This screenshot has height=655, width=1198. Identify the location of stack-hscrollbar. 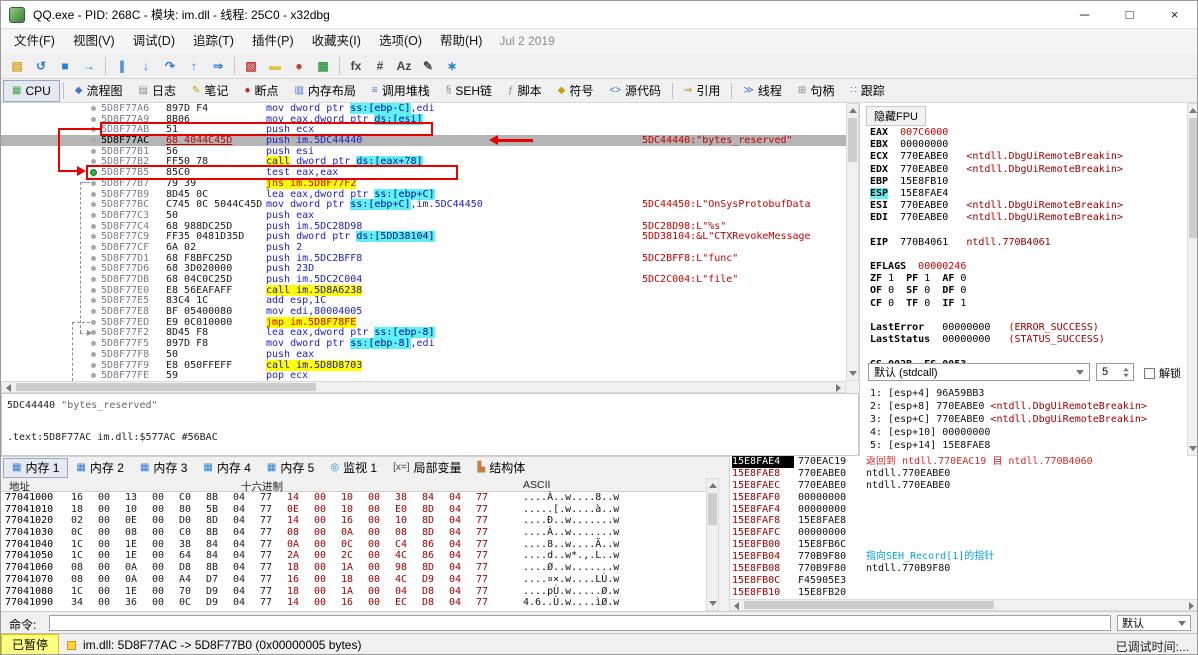
(963, 605).